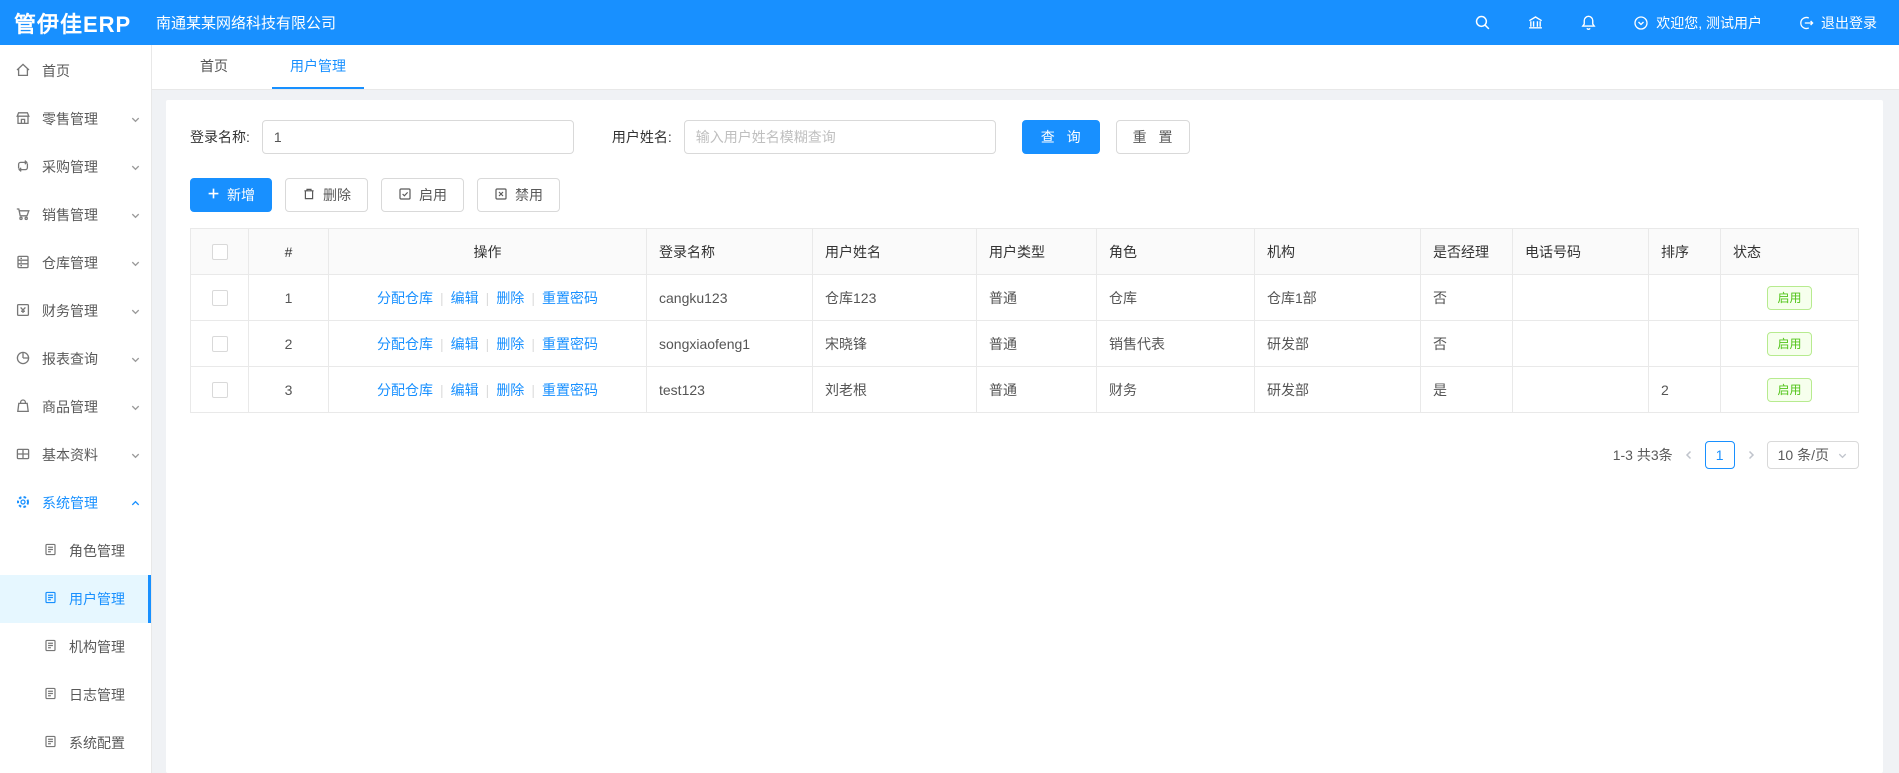 This screenshot has height=773, width=1899. I want to click on enable-button: 启用, so click(422, 195).